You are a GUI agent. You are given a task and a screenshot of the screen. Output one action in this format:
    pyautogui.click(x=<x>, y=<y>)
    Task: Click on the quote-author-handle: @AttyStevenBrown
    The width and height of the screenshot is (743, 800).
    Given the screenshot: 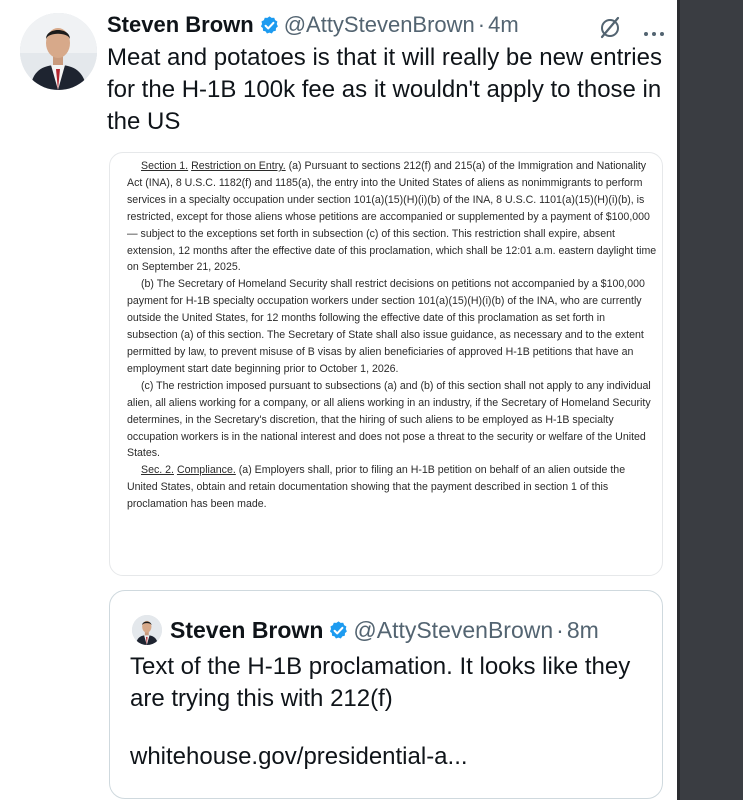 What is the action you would take?
    pyautogui.click(x=453, y=630)
    